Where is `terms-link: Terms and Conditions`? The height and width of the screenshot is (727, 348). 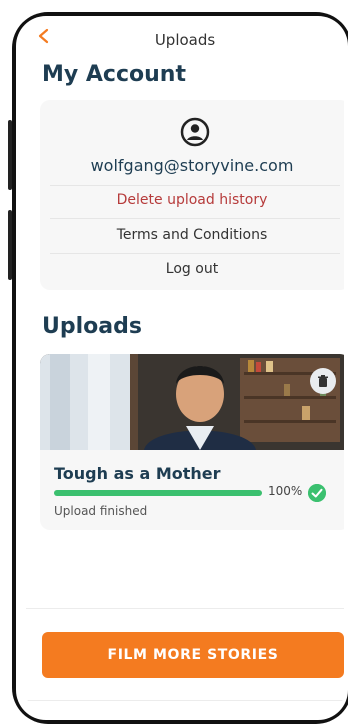
terms-link: Terms and Conditions is located at coordinates (192, 235).